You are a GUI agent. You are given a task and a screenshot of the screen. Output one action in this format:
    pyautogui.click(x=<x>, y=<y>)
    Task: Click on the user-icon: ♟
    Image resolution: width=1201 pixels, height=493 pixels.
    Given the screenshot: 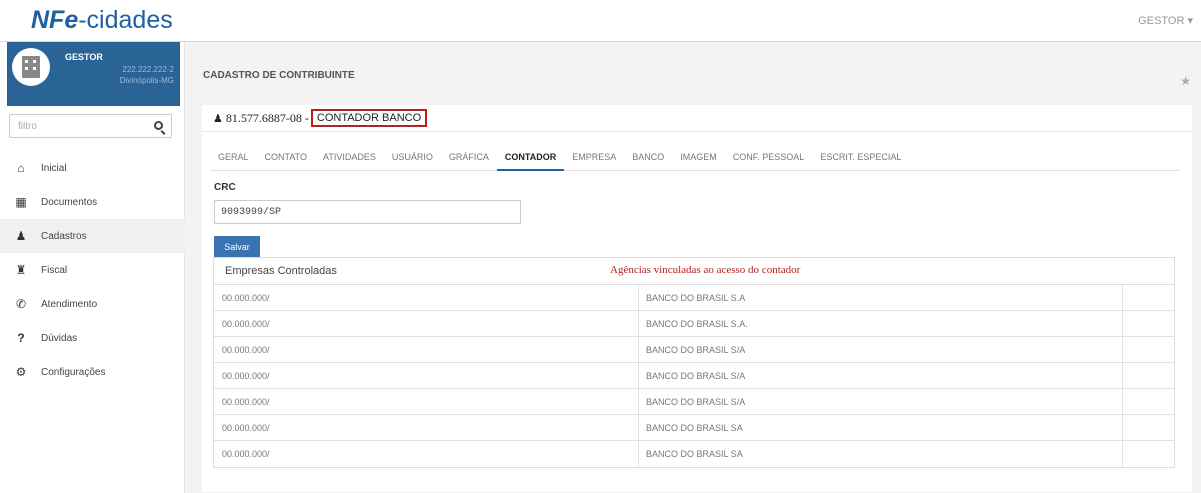 What is the action you would take?
    pyautogui.click(x=218, y=118)
    